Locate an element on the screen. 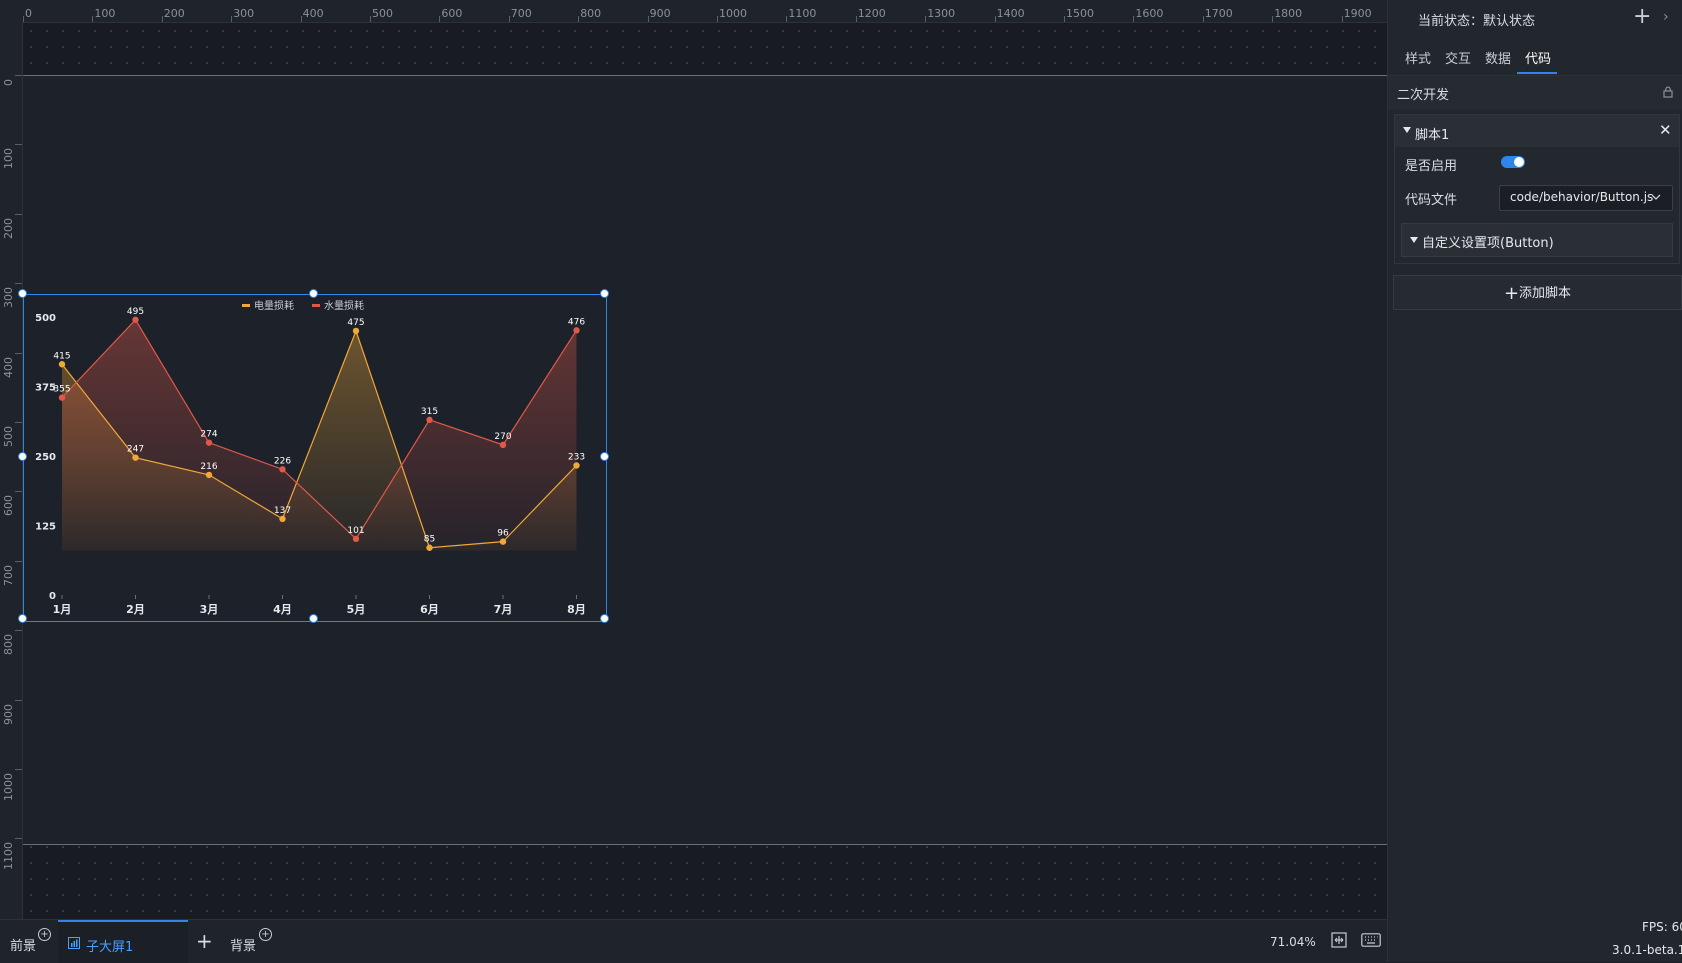  fit-screen-icon is located at coordinates (1339, 940).